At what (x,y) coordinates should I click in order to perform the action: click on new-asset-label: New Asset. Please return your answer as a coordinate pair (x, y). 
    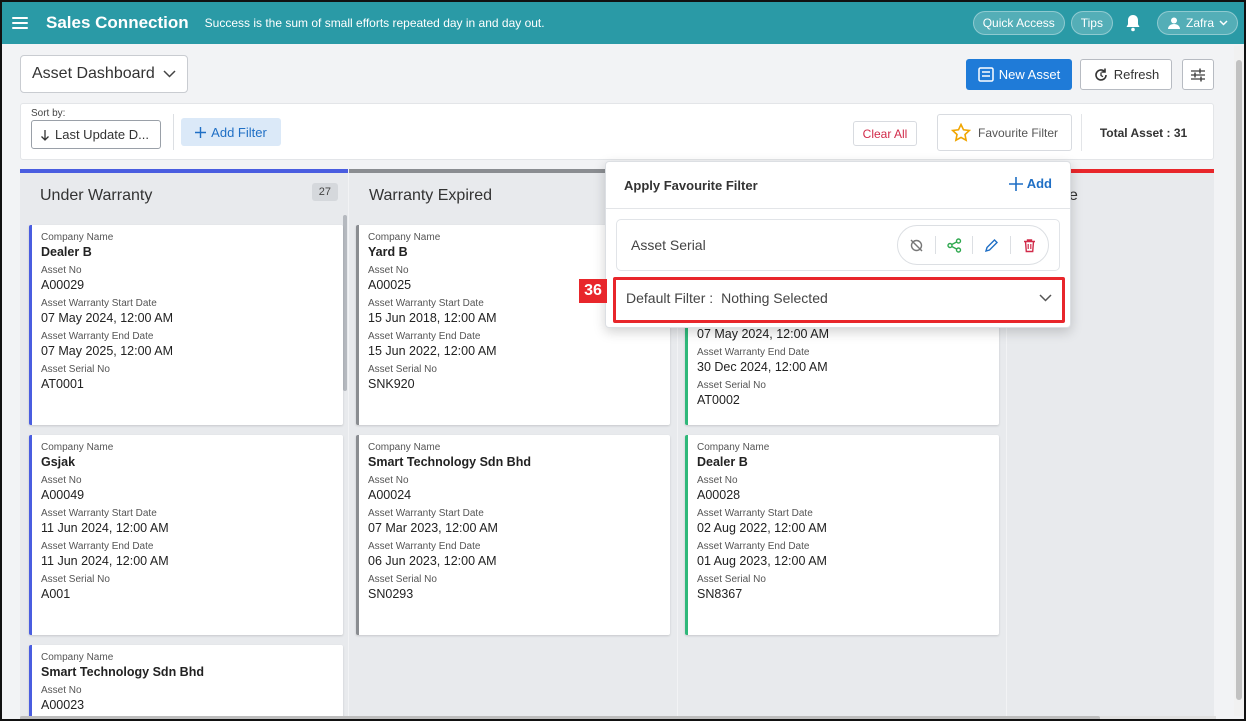
    Looking at the image, I should click on (1029, 74).